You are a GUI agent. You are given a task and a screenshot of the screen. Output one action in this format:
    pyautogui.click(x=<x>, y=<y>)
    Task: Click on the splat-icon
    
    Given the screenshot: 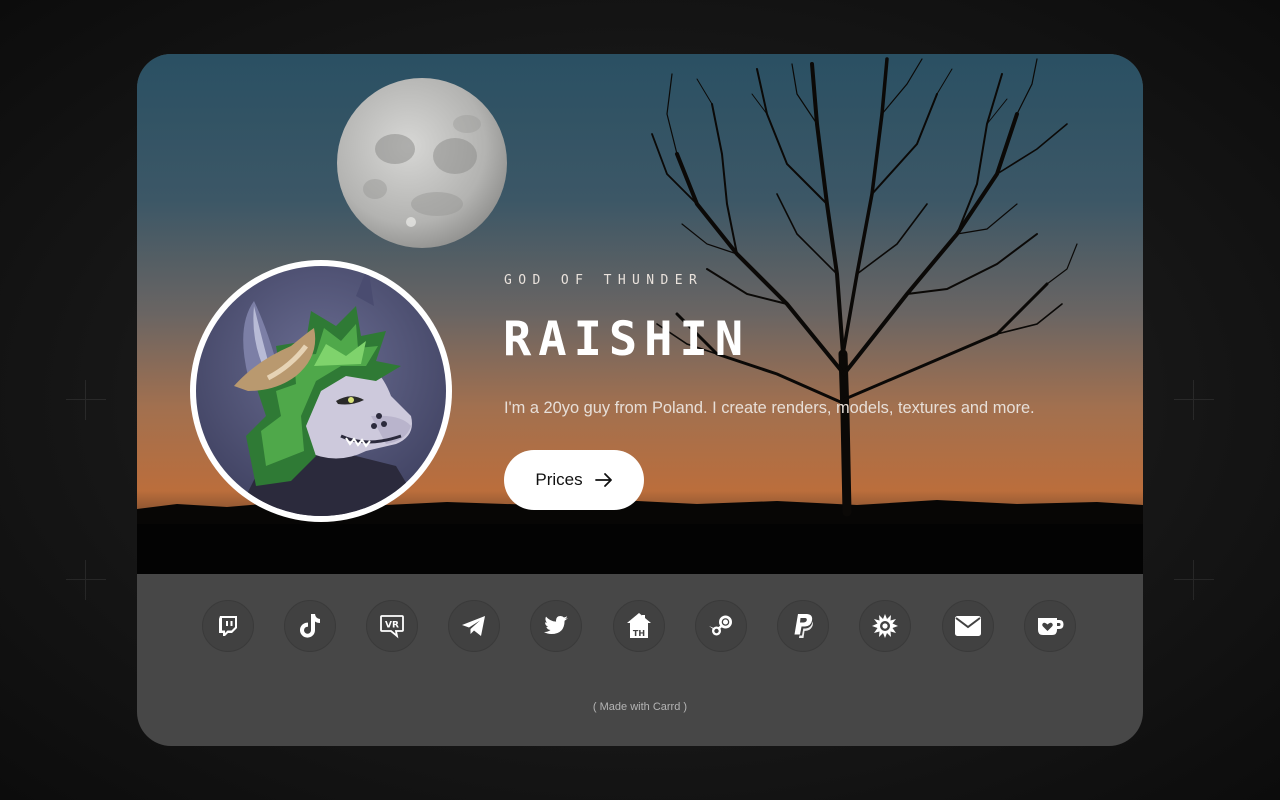 What is the action you would take?
    pyautogui.click(x=885, y=626)
    